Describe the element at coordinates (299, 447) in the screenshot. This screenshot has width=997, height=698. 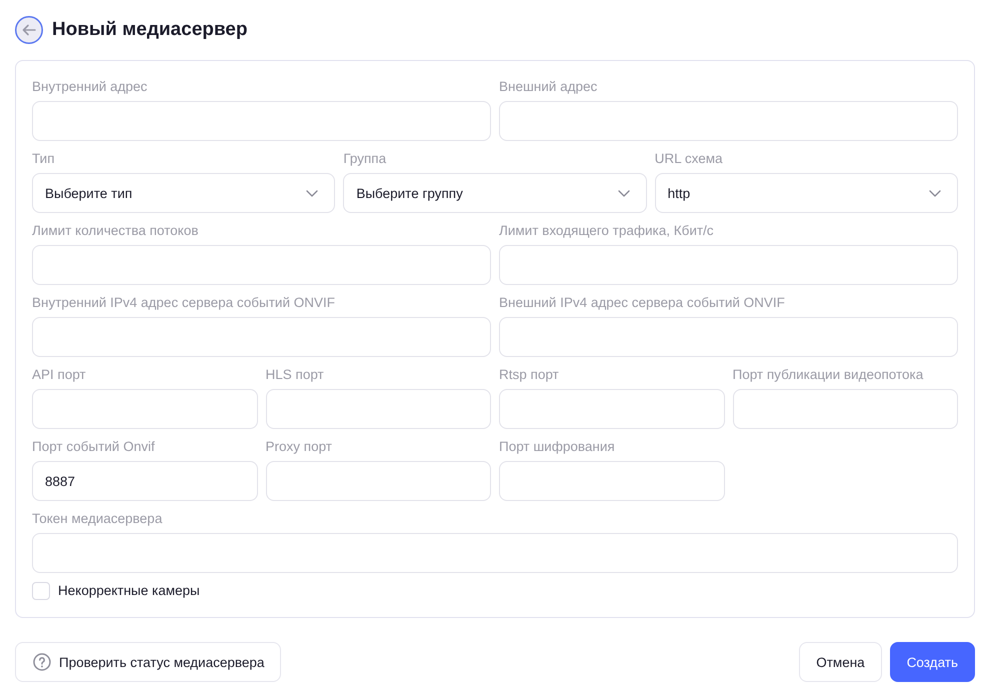
I see `field-label: Proxy порт` at that location.